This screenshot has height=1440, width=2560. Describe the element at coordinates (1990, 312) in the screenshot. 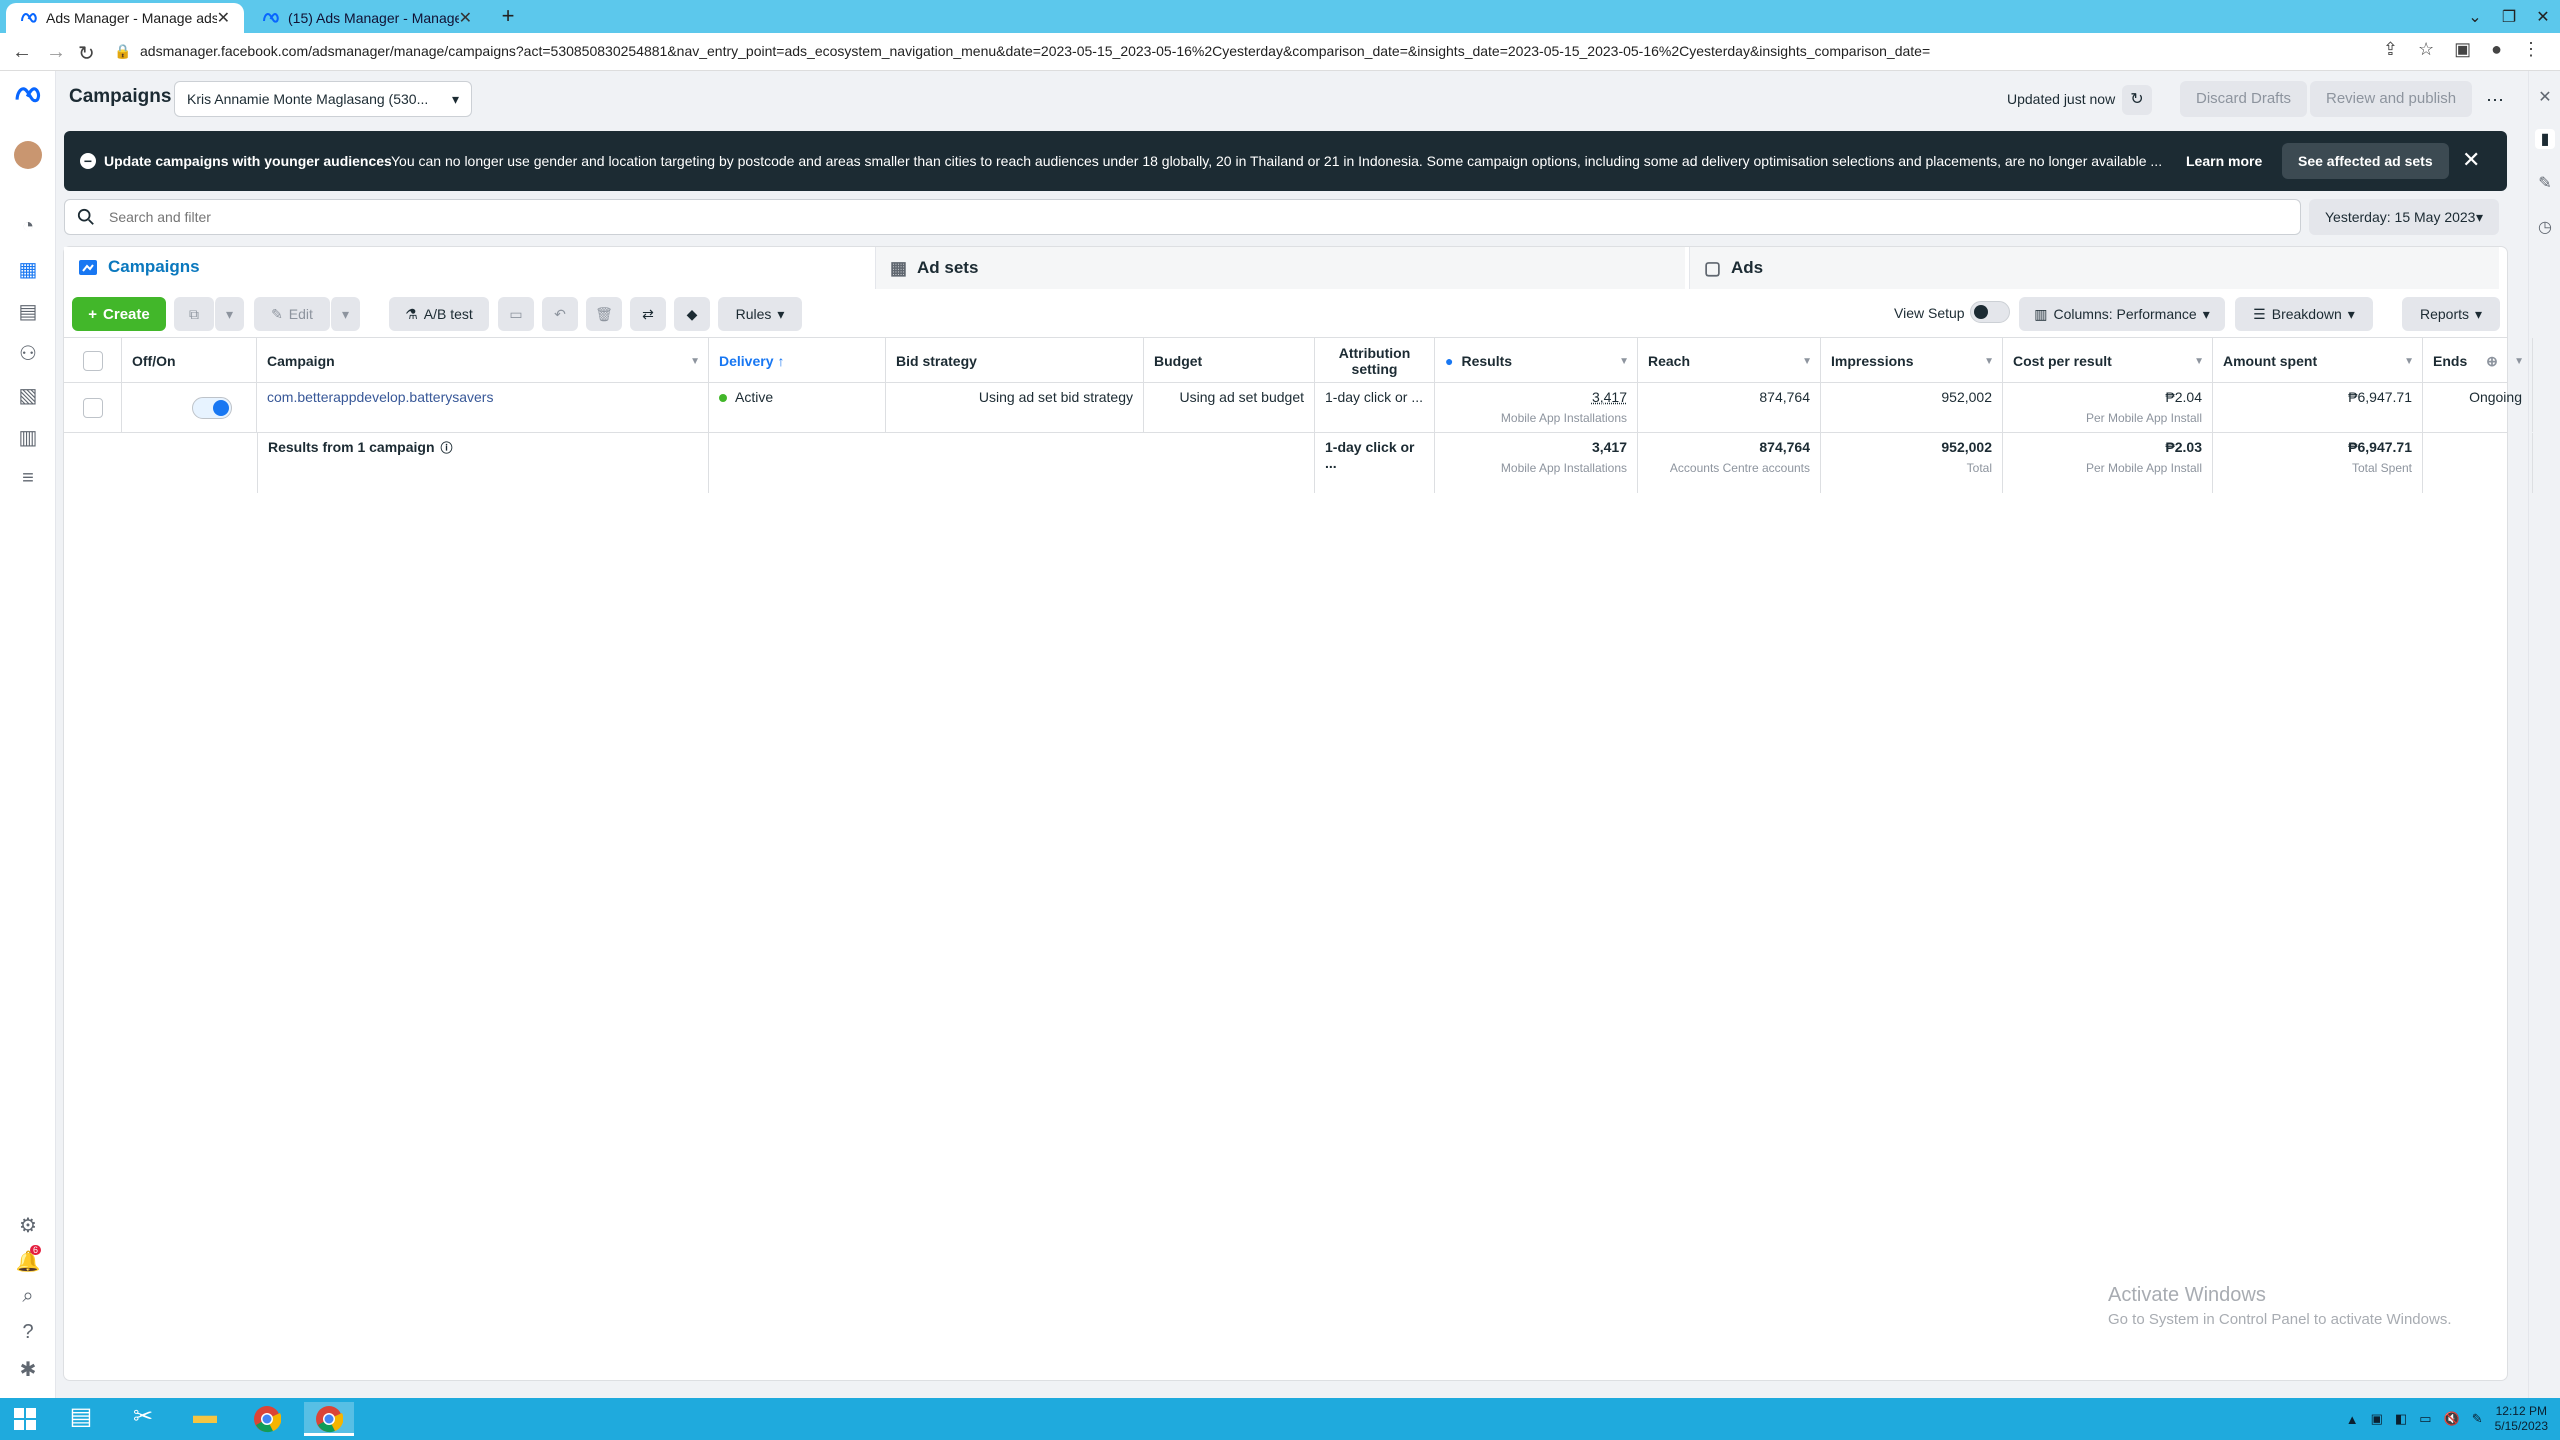

I see `view-setup-toggle` at that location.